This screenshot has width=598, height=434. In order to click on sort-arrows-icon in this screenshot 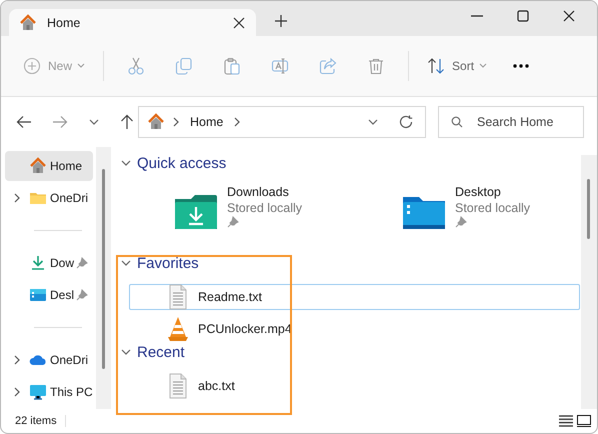, I will do `click(436, 66)`.